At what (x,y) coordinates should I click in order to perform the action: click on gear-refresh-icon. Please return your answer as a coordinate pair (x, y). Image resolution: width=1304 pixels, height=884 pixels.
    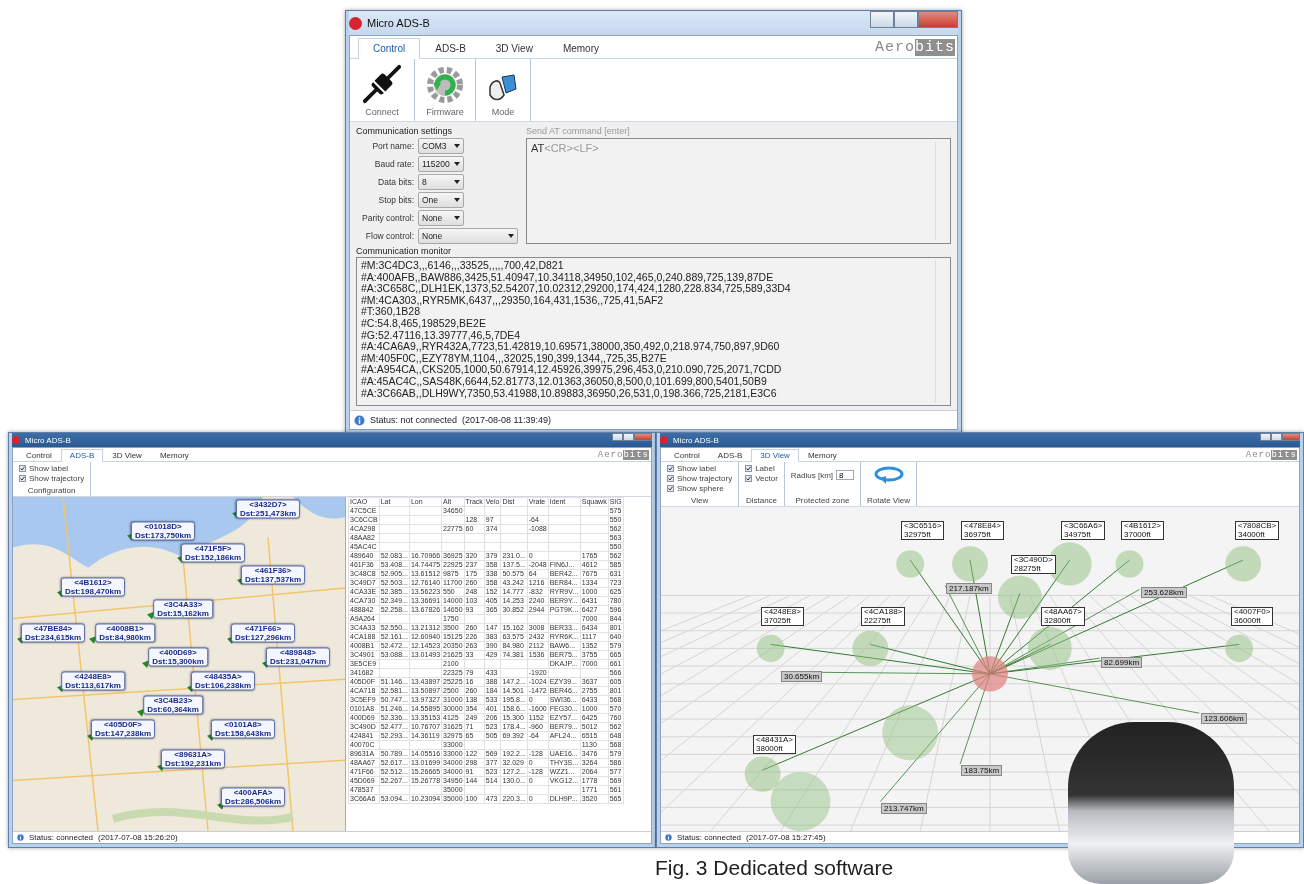
    Looking at the image, I should click on (445, 85).